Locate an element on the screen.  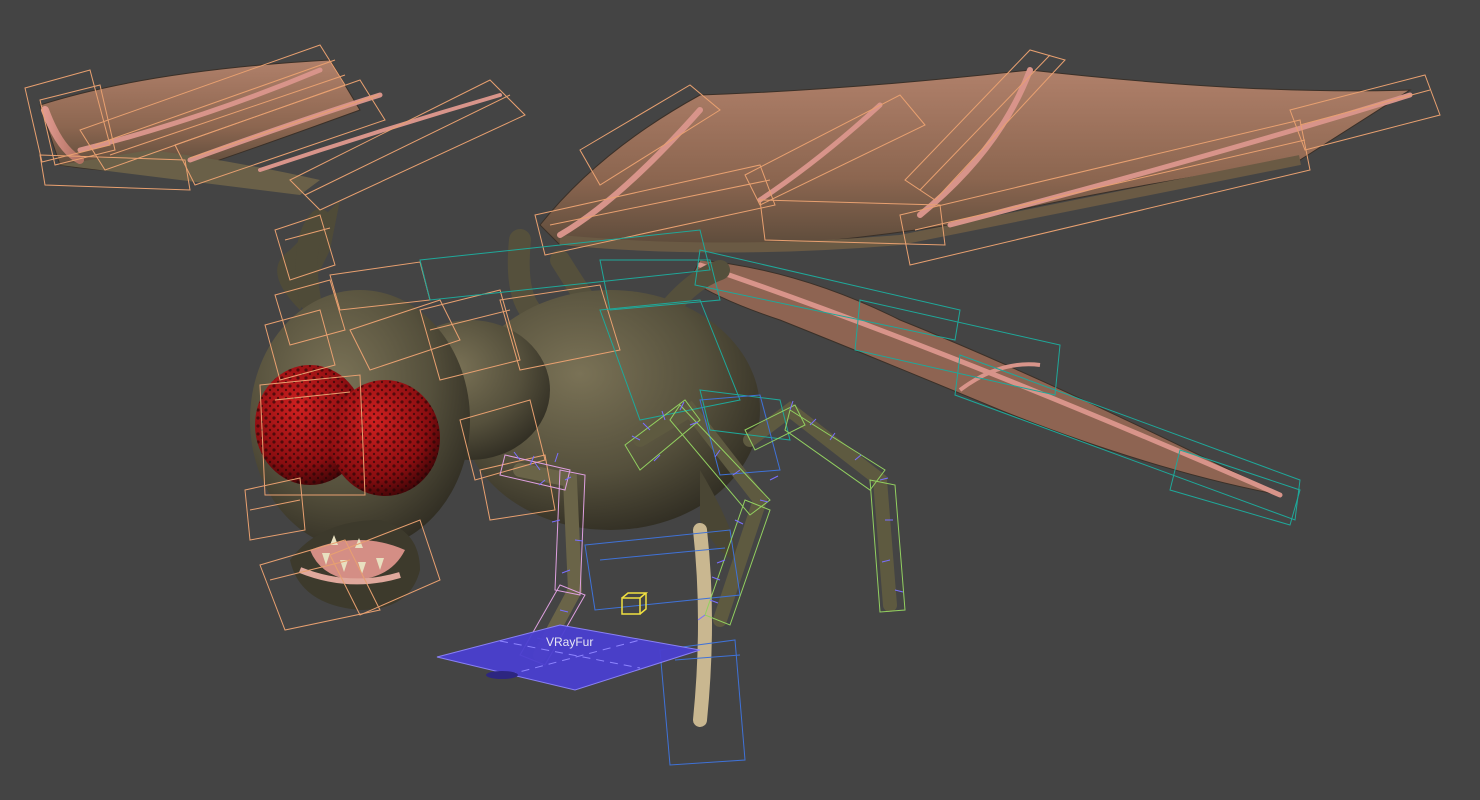
left-wing is located at coordinates (270, 127).